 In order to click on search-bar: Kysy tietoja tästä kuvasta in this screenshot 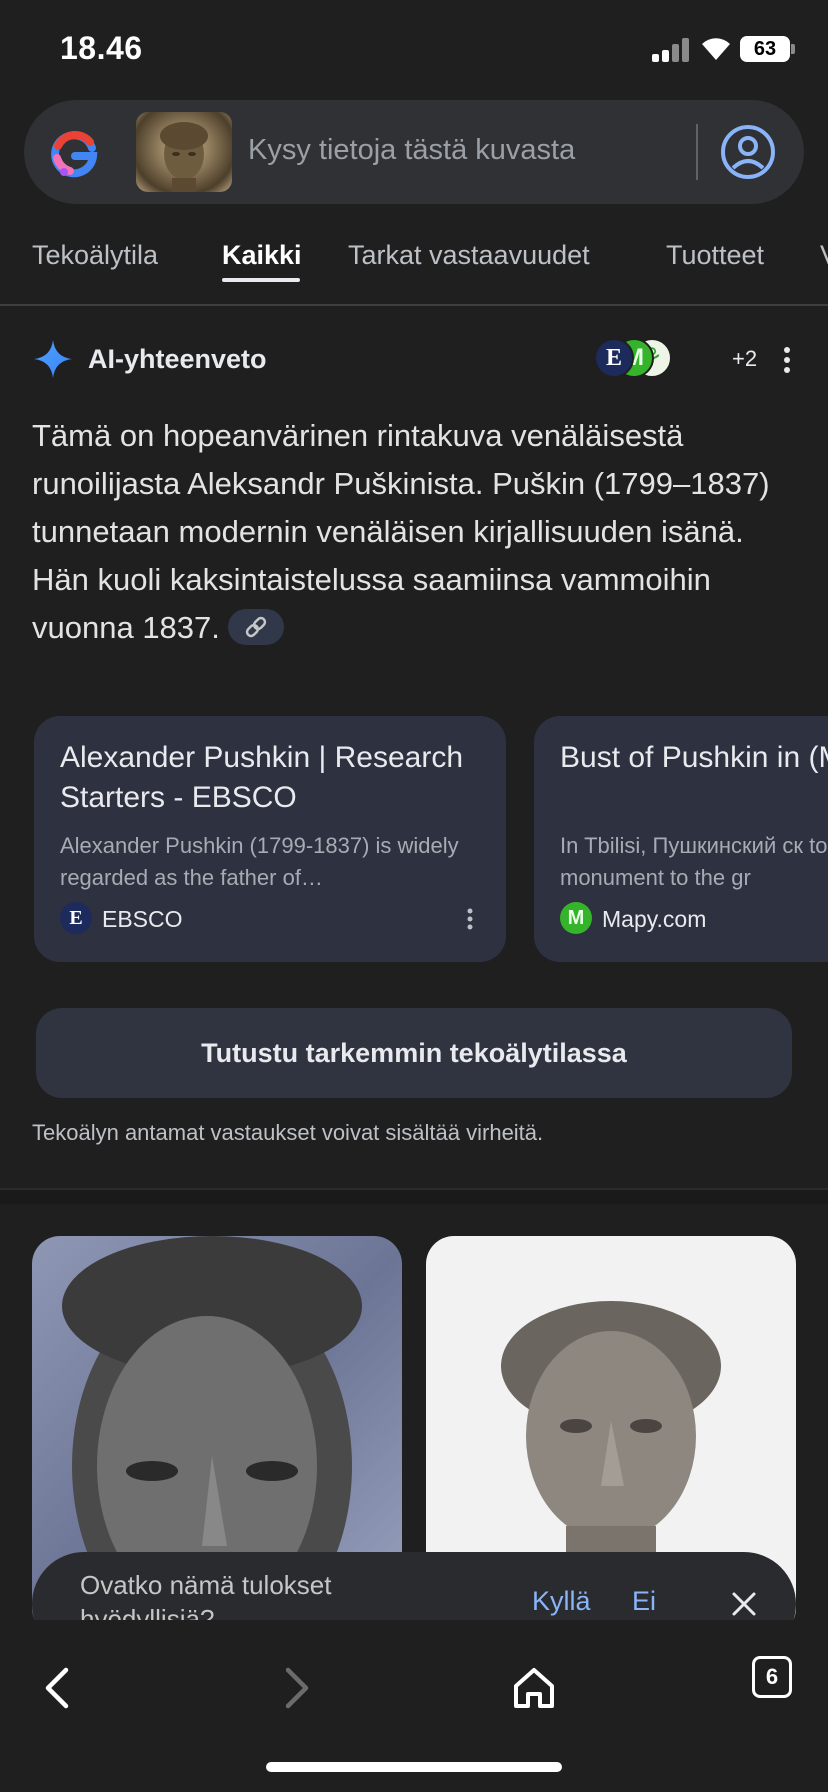, I will do `click(414, 152)`.